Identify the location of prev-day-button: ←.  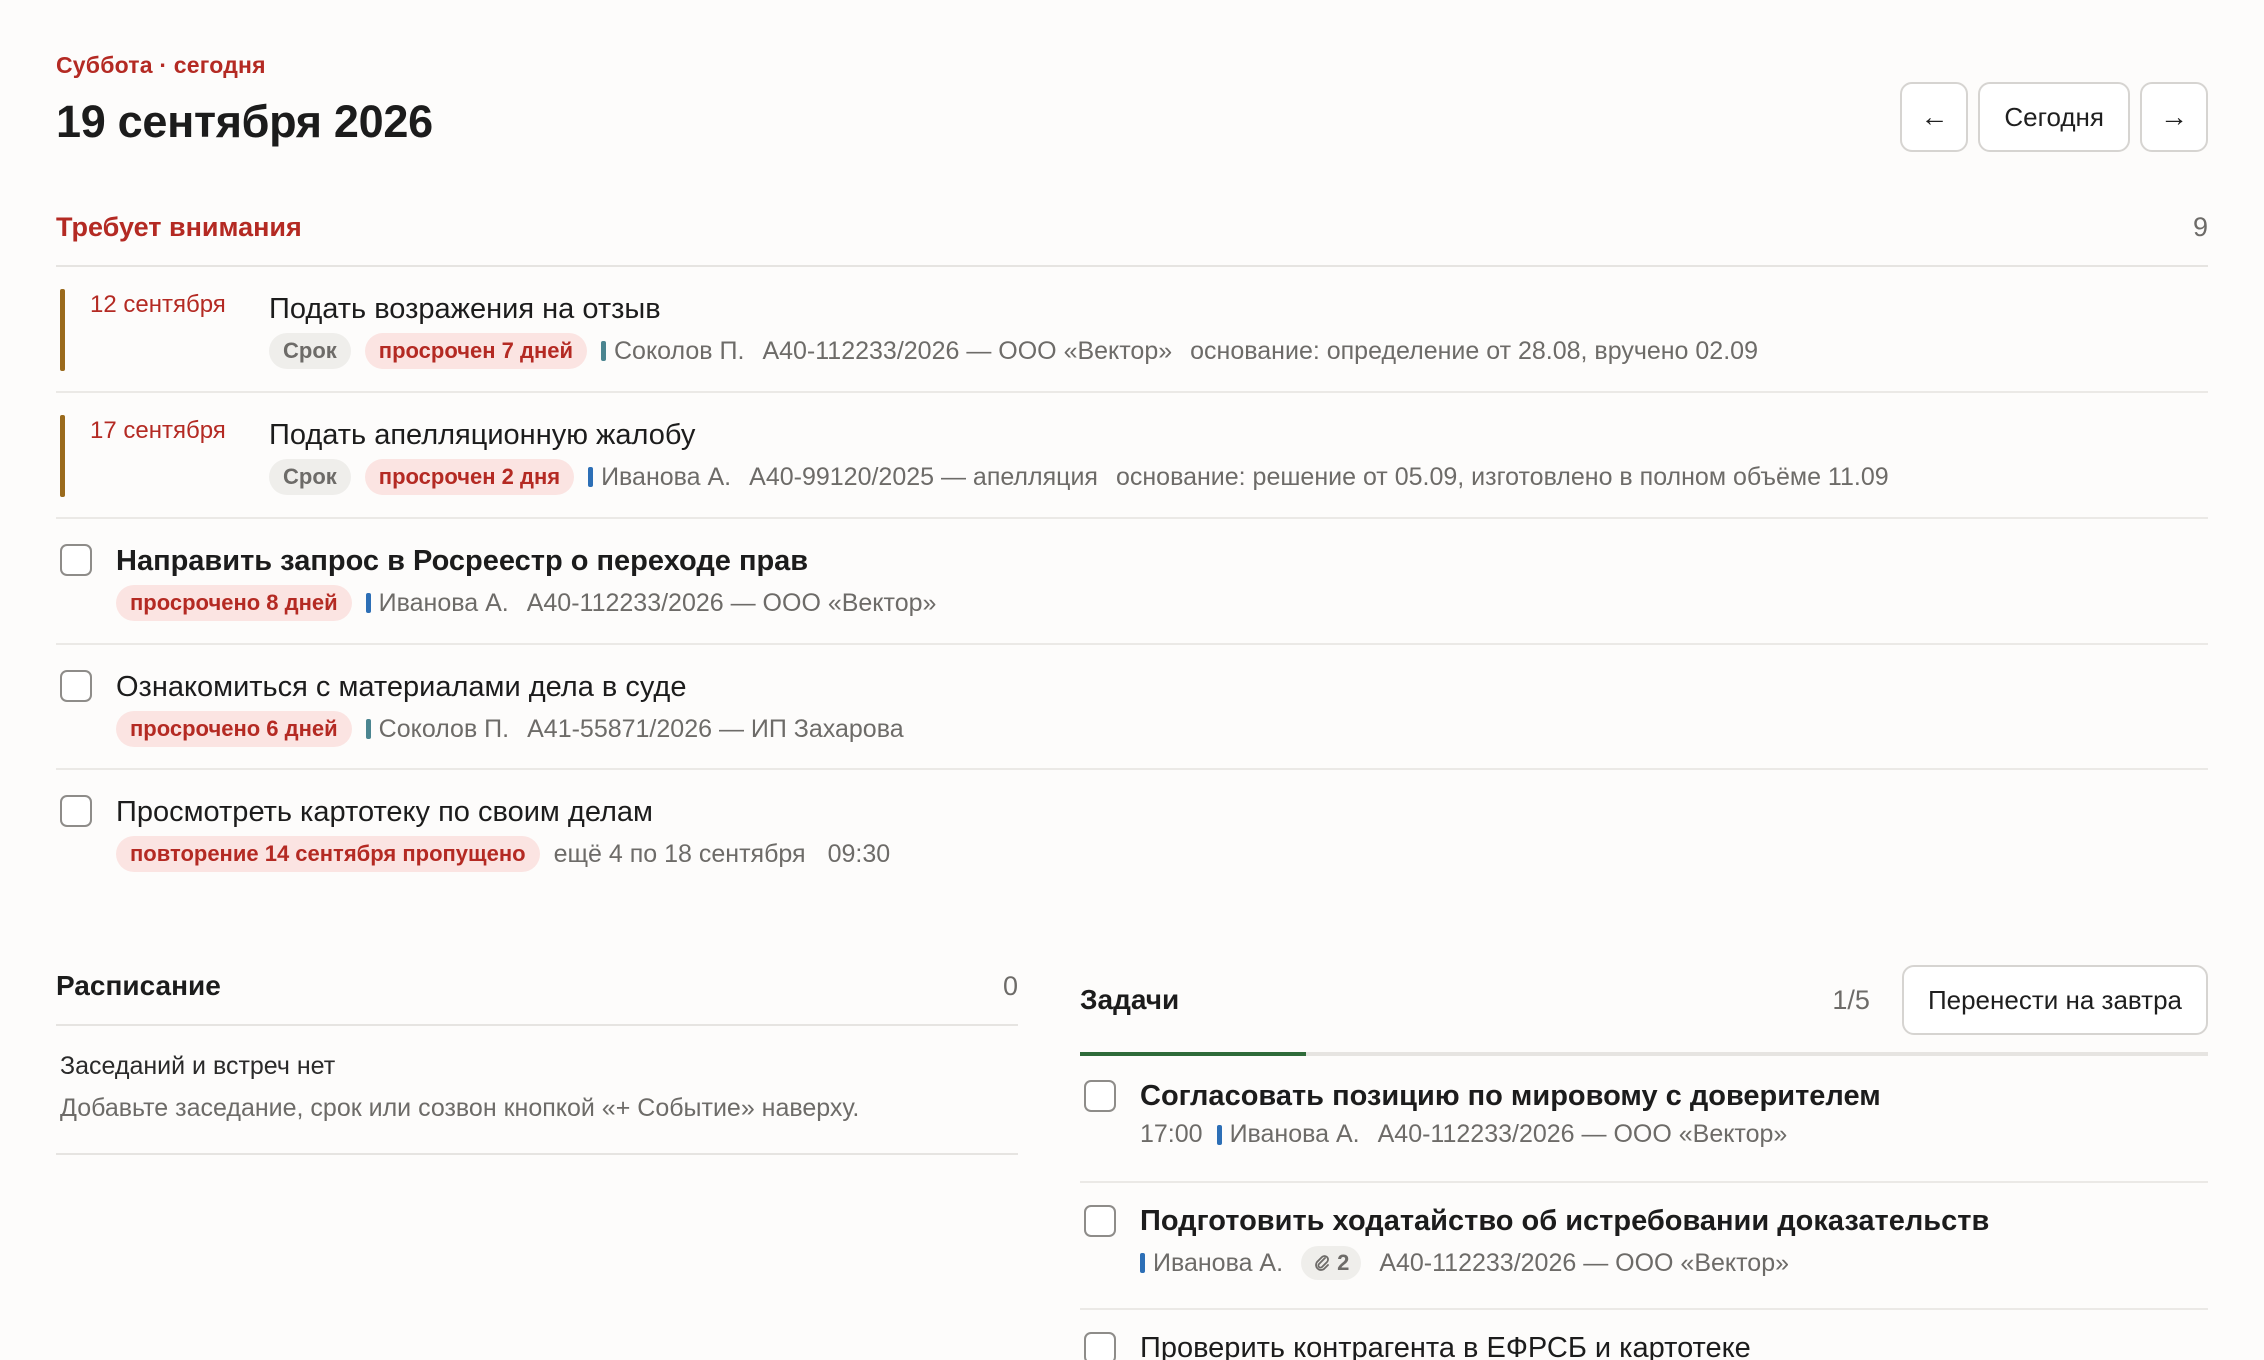
(1934, 117).